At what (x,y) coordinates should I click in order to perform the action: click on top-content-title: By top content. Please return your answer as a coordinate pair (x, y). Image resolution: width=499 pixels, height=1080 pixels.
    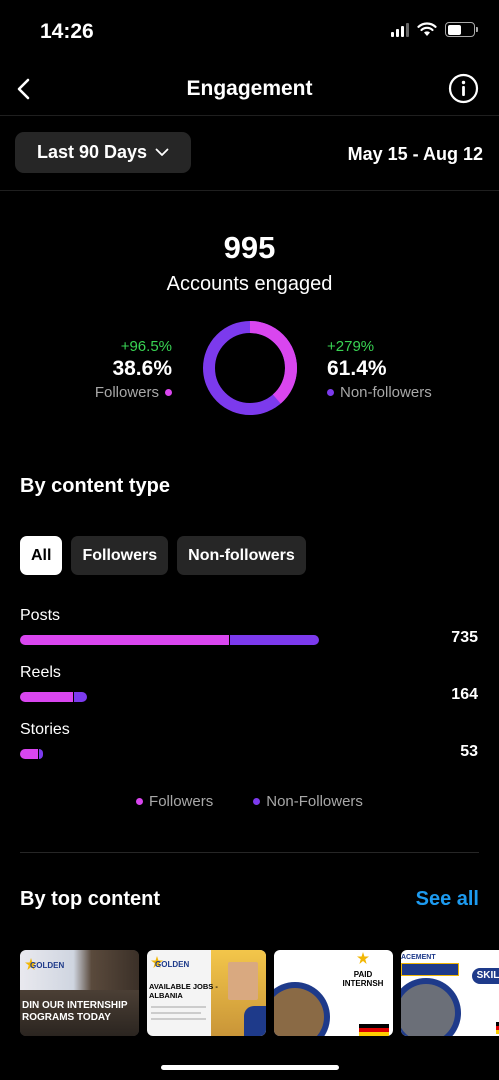
    Looking at the image, I should click on (90, 899).